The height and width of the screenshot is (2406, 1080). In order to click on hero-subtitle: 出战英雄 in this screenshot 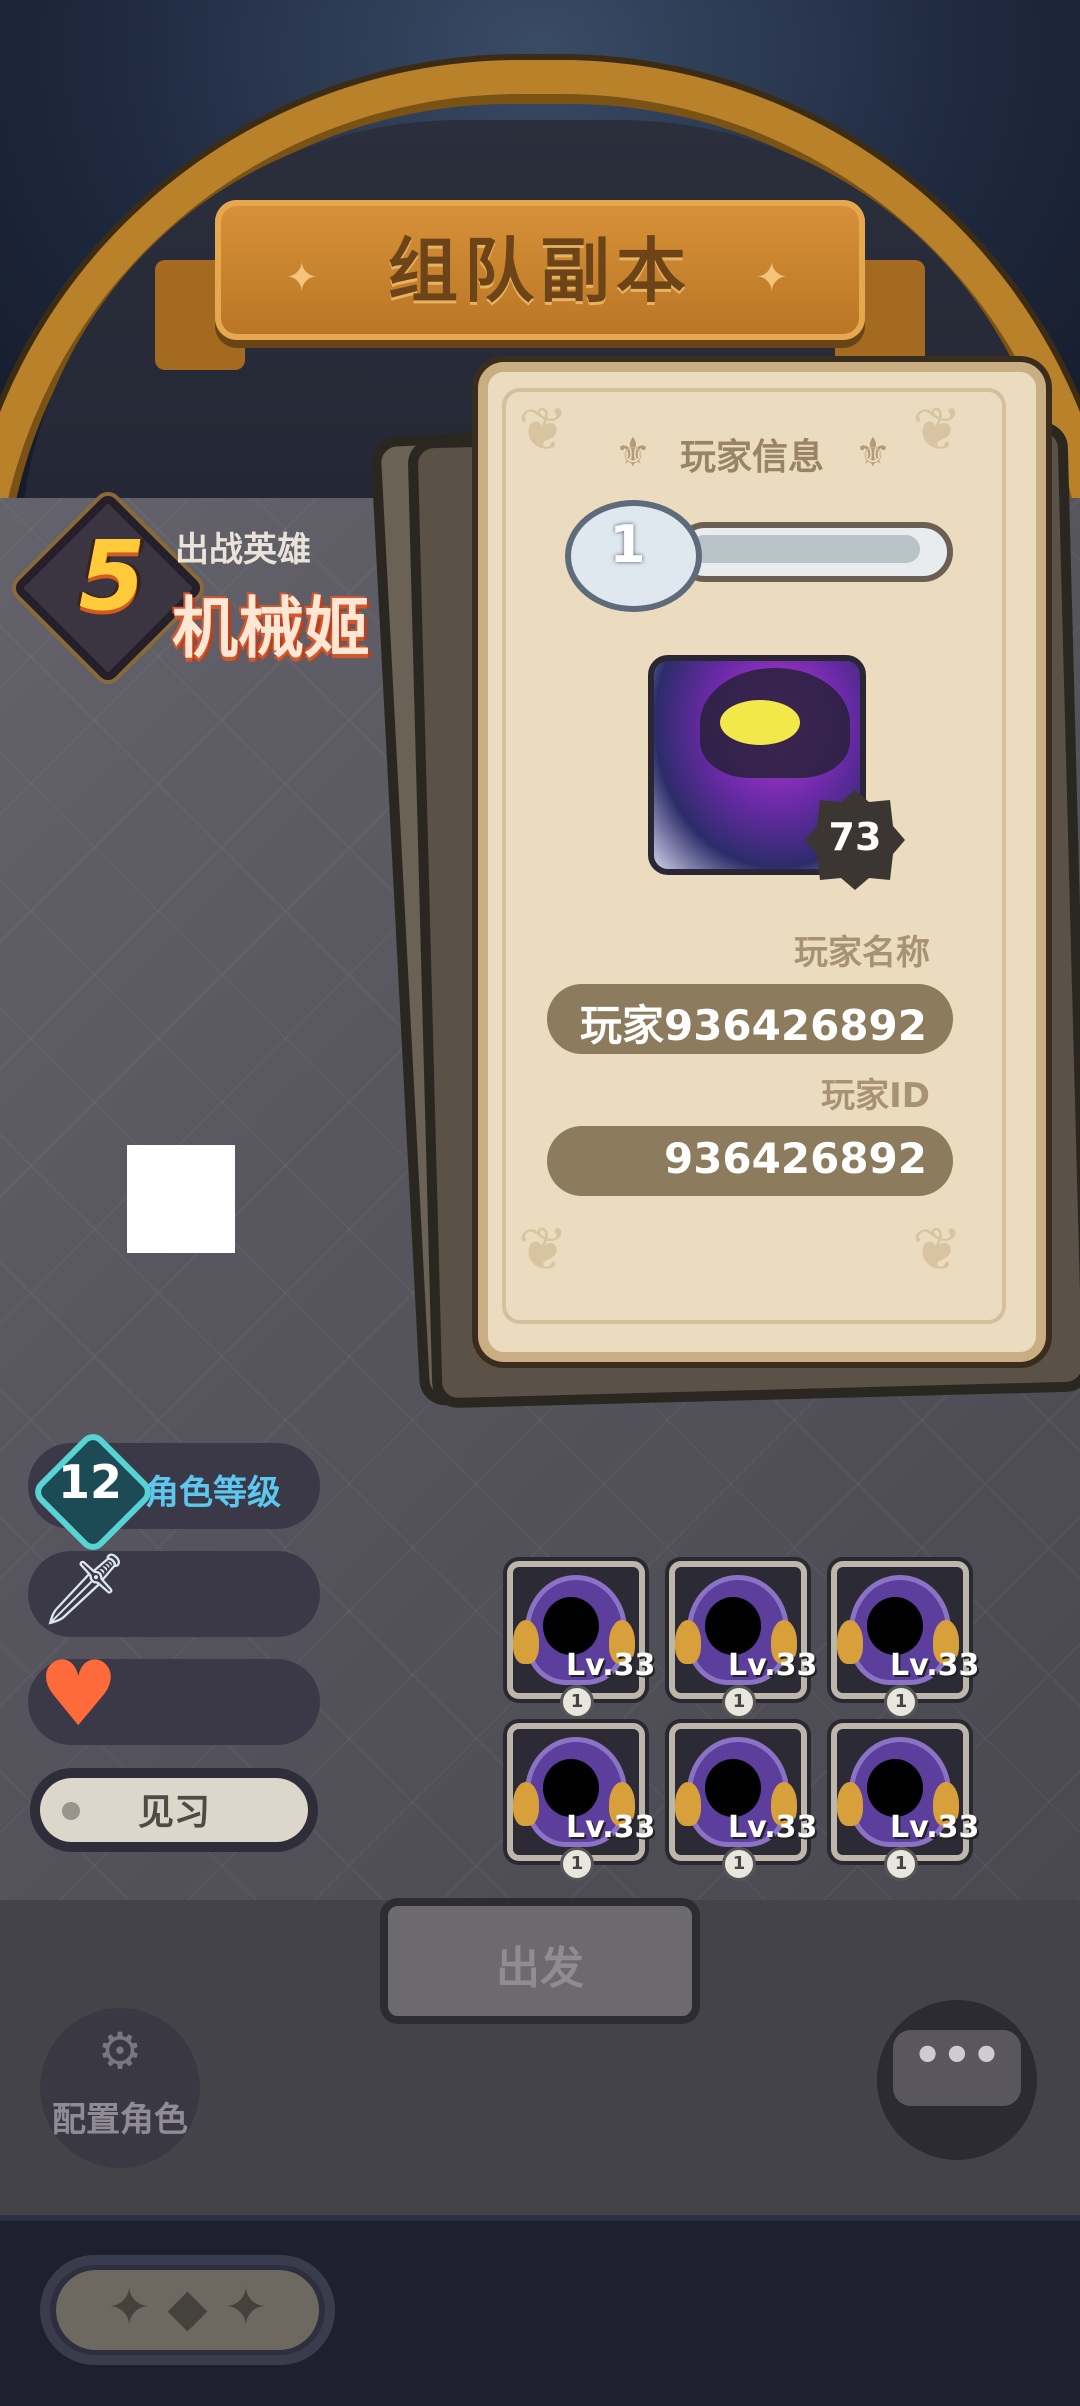, I will do `click(243, 550)`.